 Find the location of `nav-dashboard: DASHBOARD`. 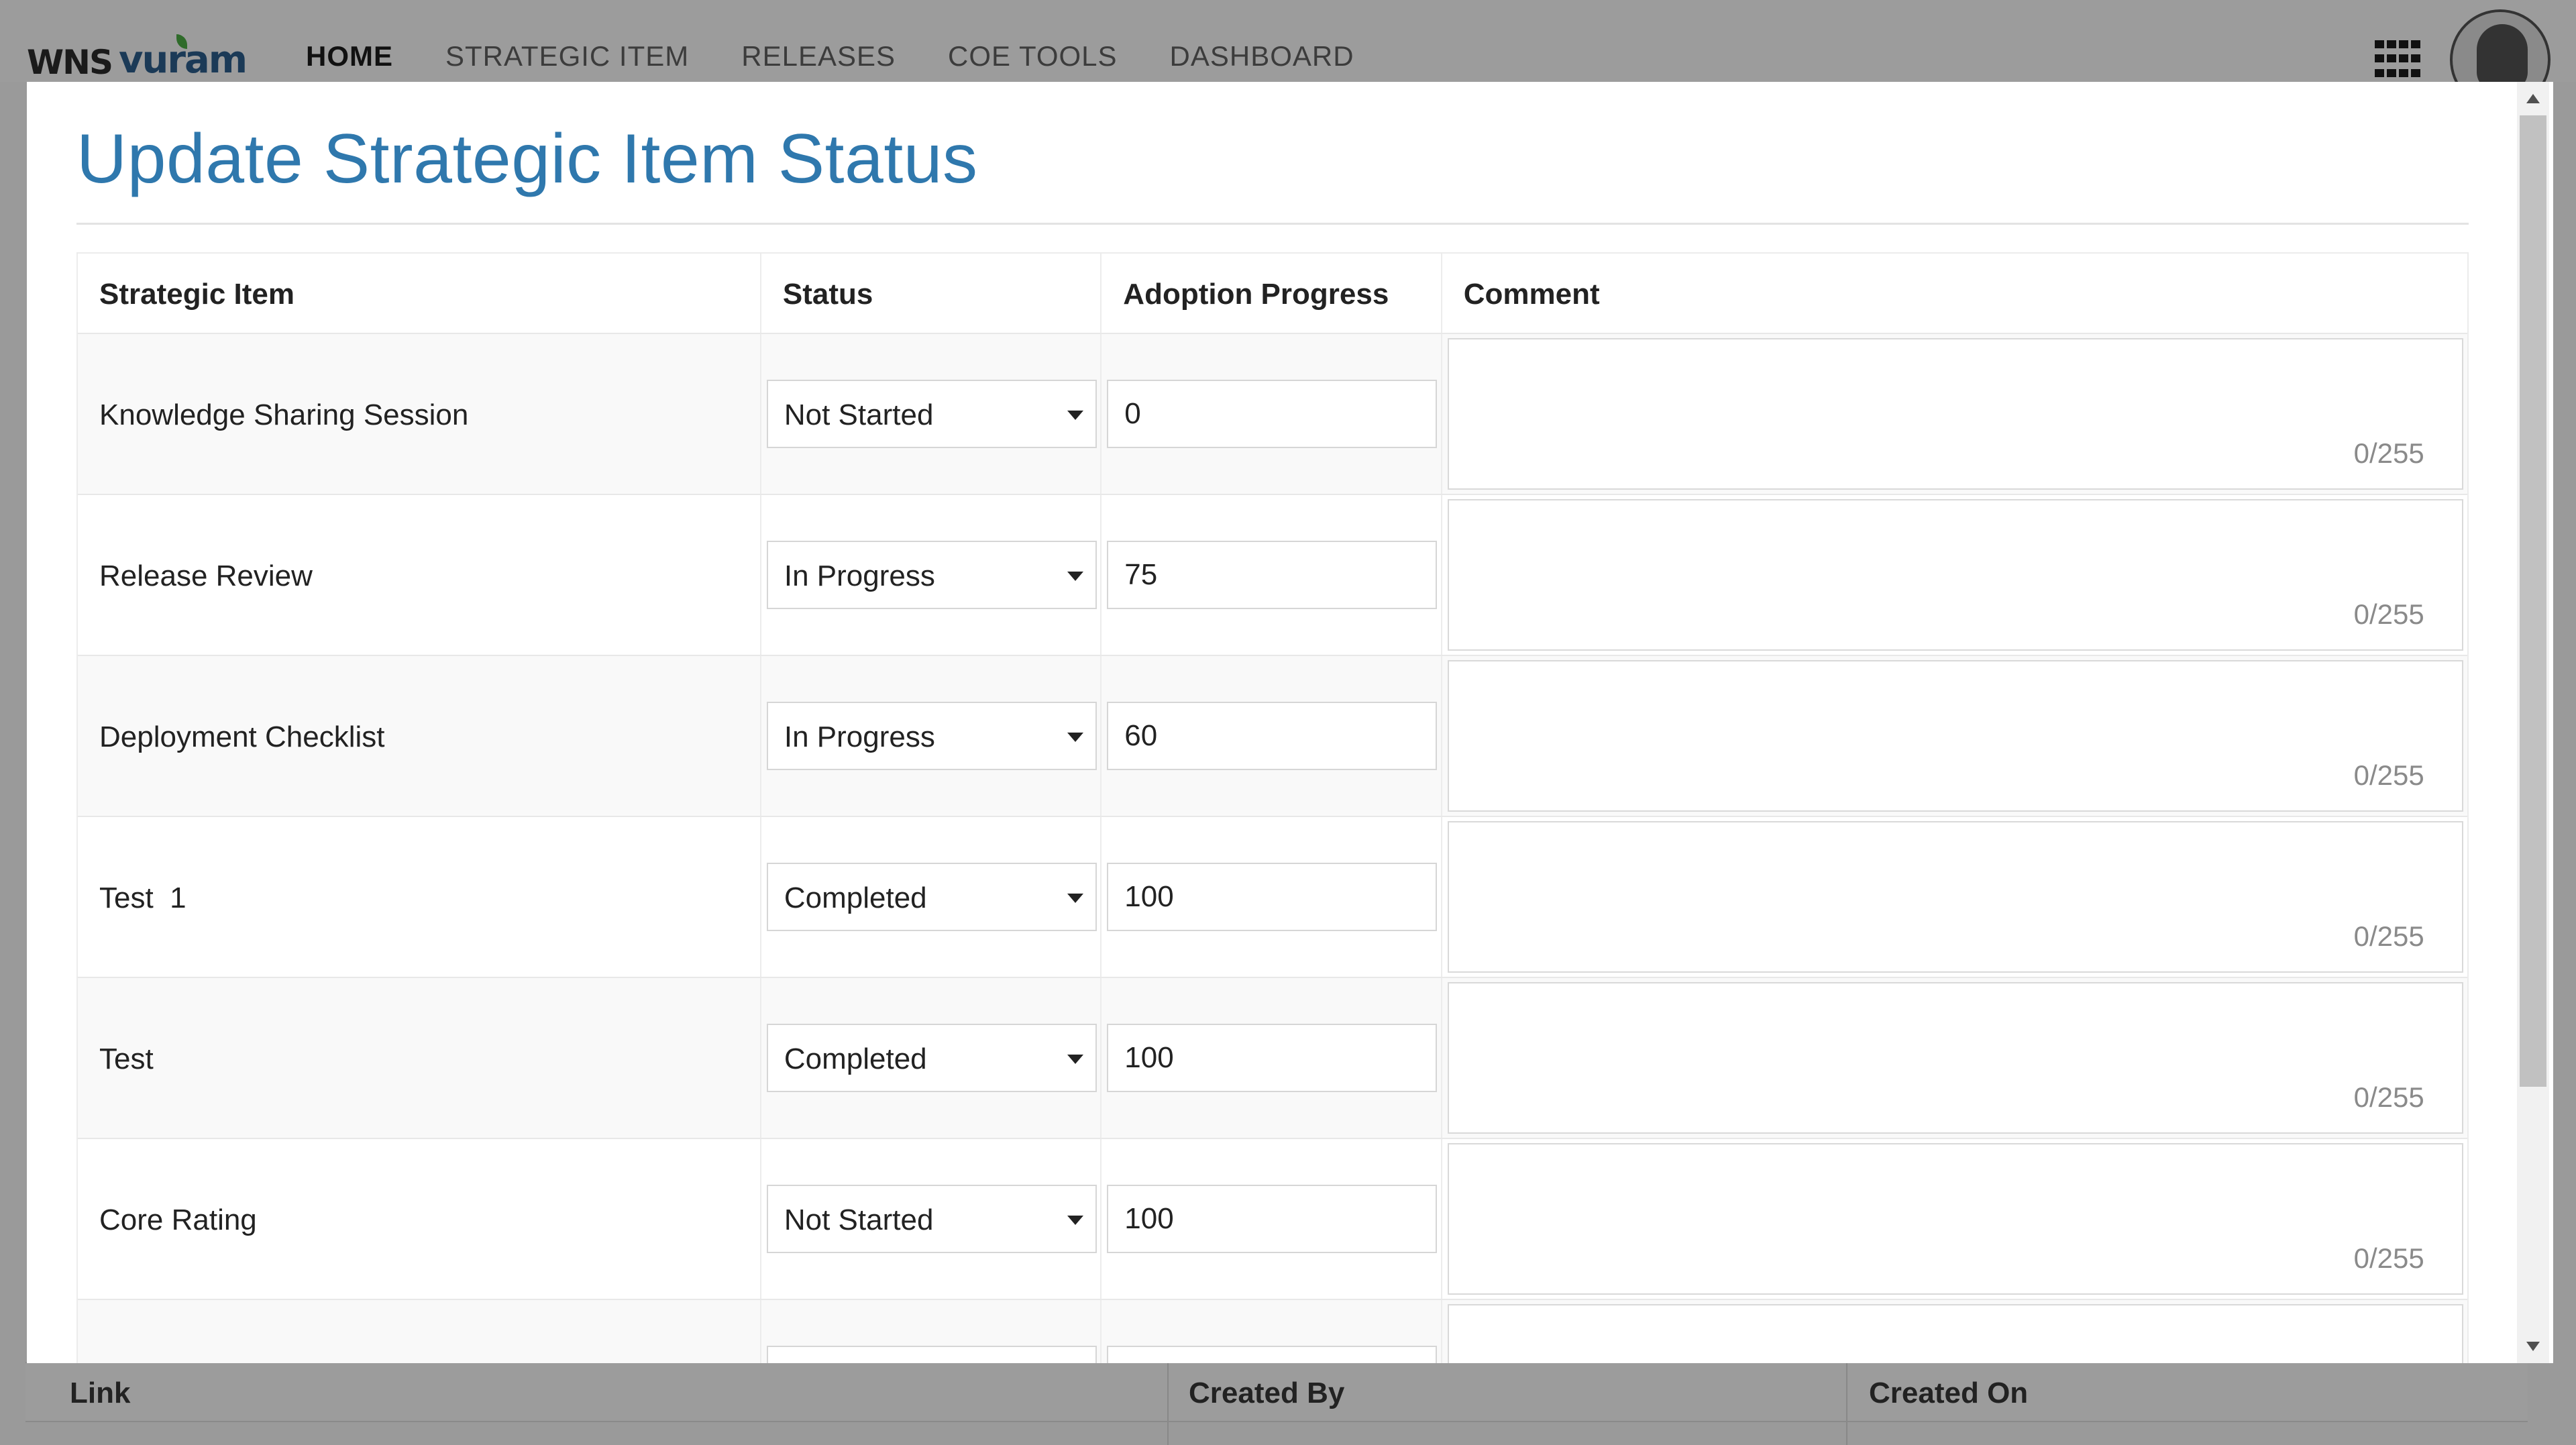

nav-dashboard: DASHBOARD is located at coordinates (1262, 56).